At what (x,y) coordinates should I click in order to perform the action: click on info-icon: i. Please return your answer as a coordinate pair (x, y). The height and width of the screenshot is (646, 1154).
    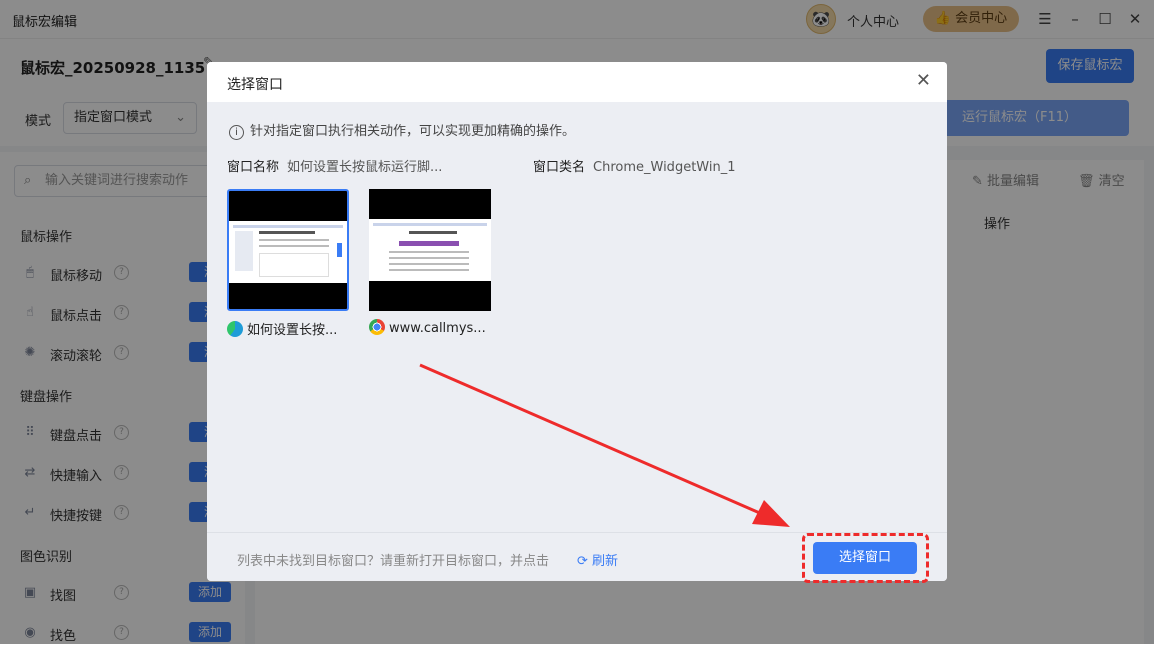
    Looking at the image, I should click on (236, 132).